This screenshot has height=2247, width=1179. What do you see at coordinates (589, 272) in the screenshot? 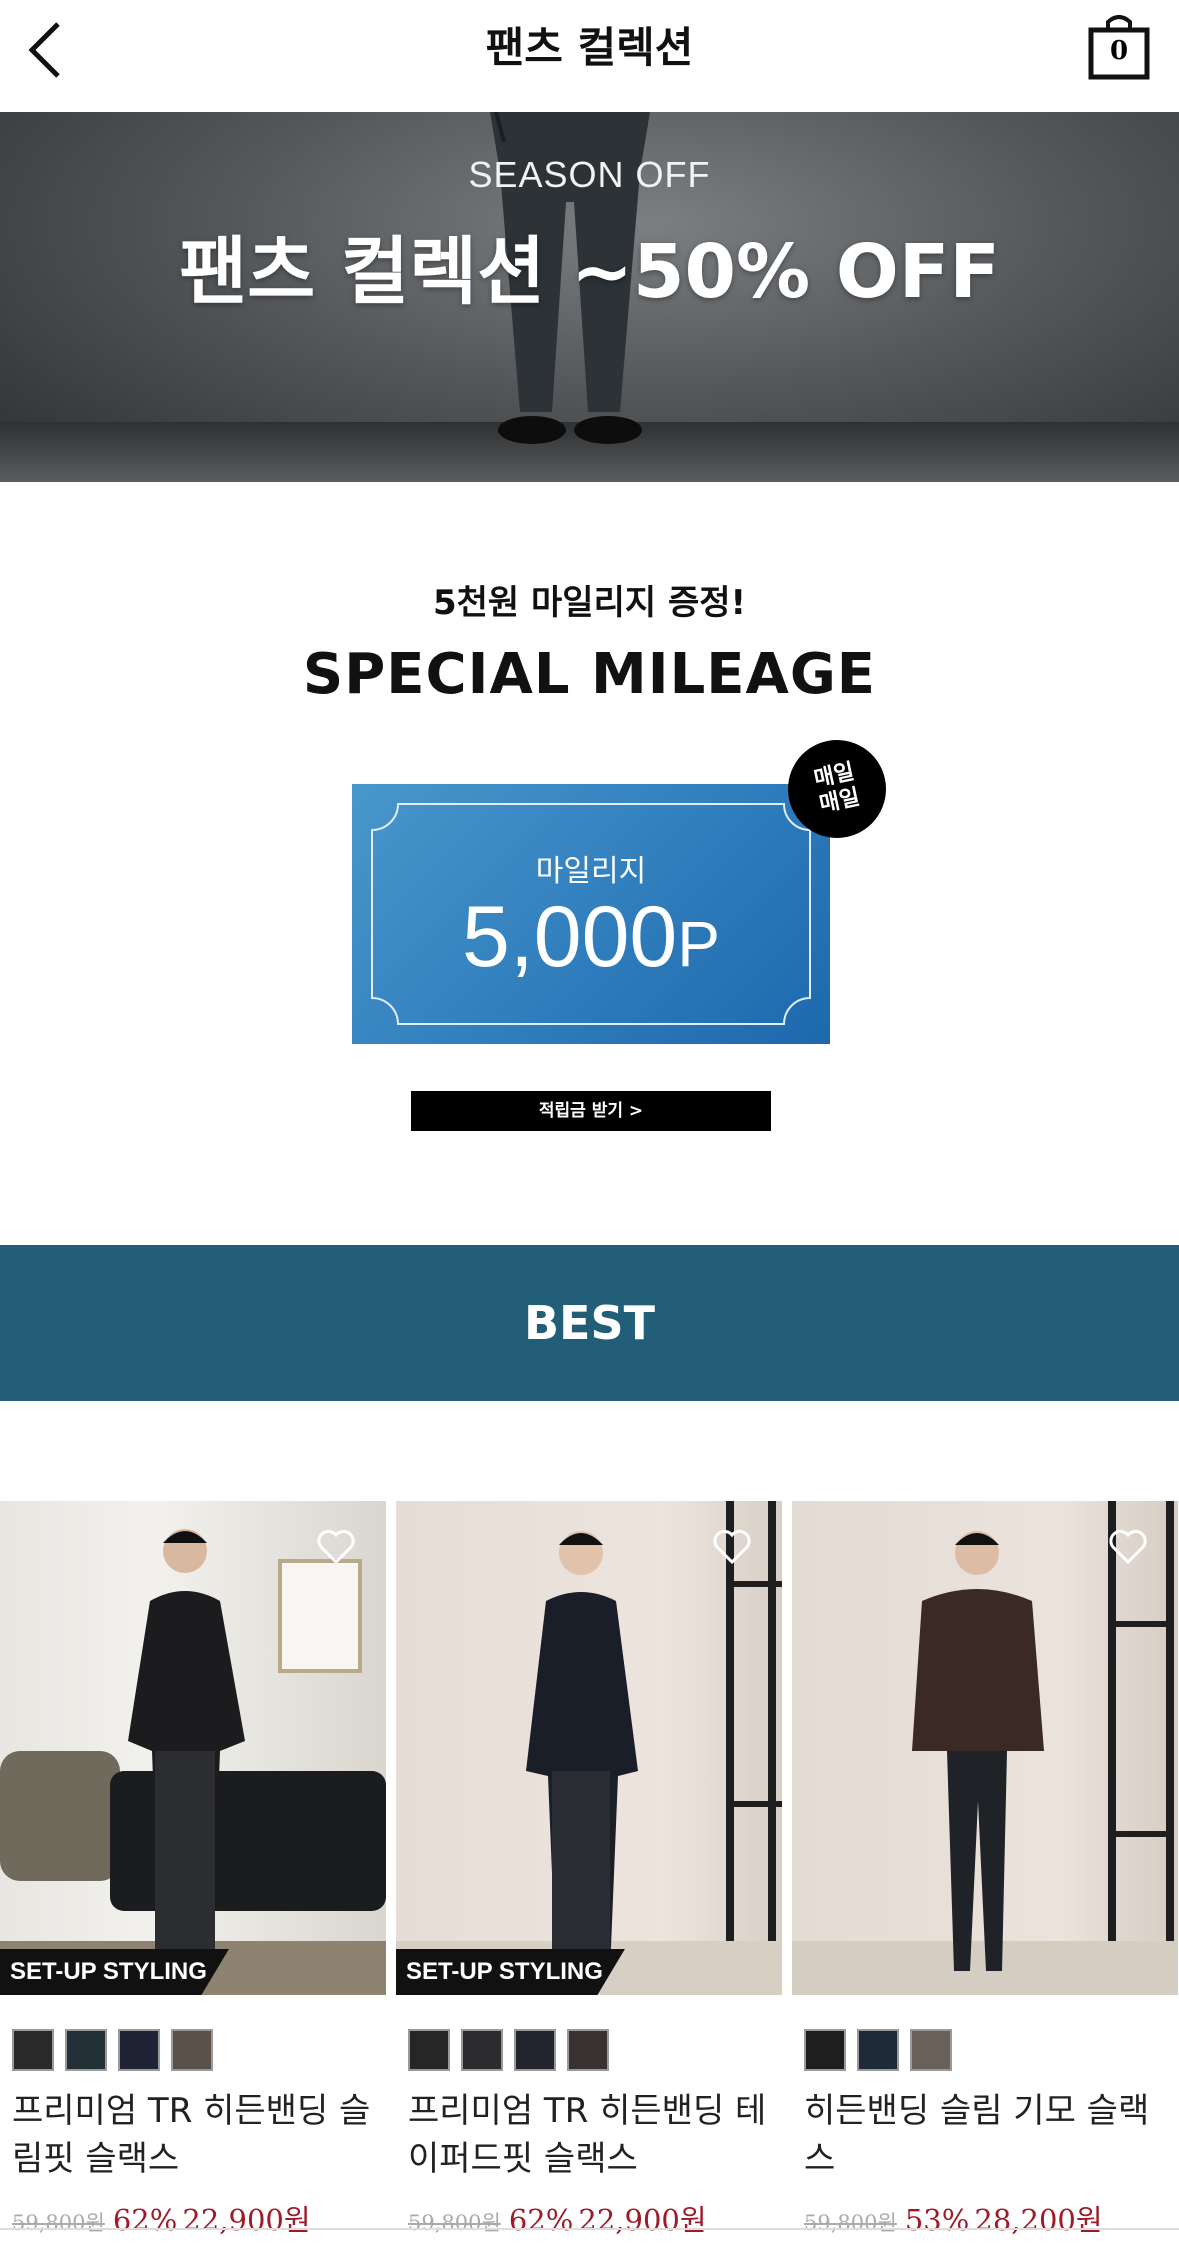
I see `hero-title: 팬츠 컬렉션 ~50% OFF` at bounding box center [589, 272].